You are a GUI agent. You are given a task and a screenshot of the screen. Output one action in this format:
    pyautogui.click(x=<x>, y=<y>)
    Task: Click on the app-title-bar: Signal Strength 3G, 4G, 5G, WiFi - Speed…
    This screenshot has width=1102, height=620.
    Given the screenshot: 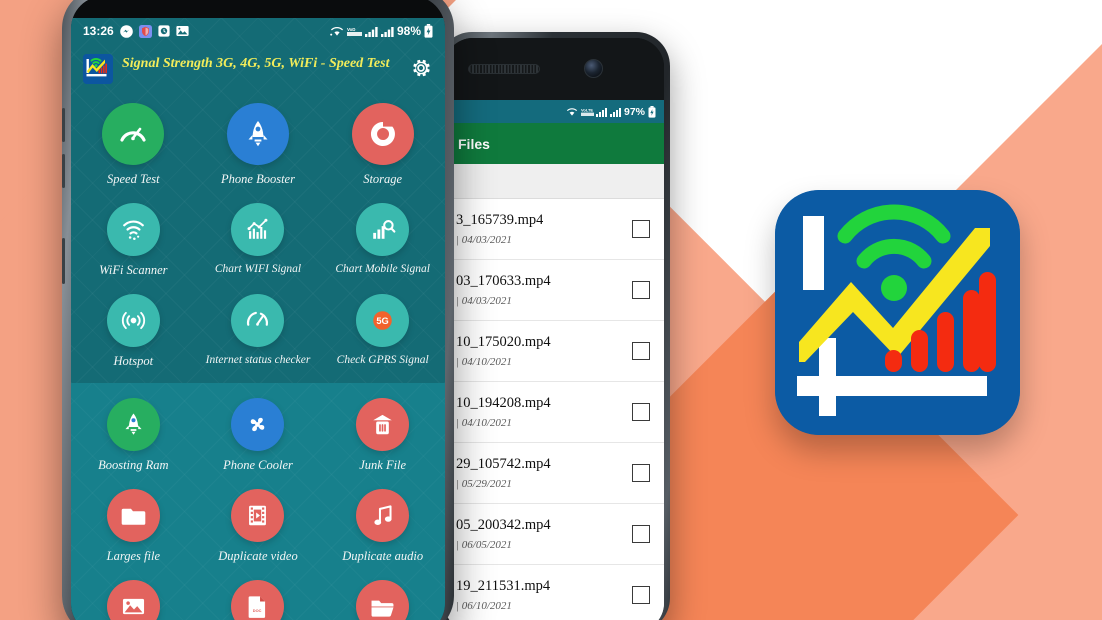 What is the action you would take?
    pyautogui.click(x=258, y=70)
    